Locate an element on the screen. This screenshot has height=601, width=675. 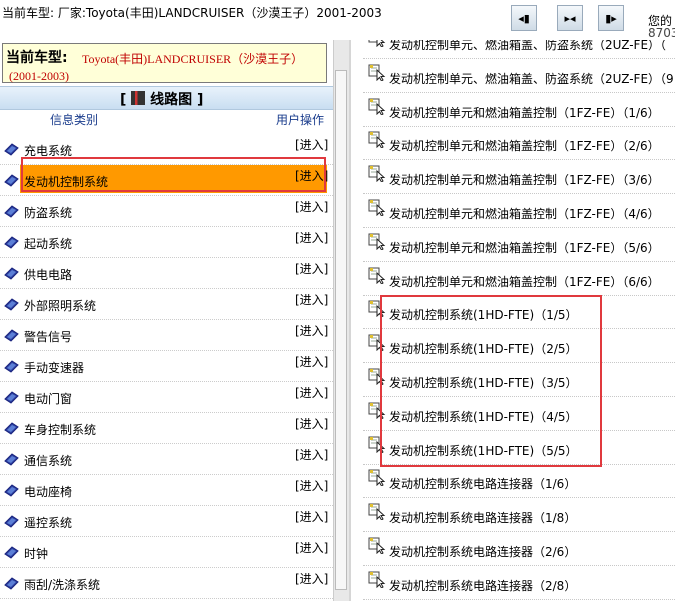
diagram-label: 发动机控制单元和燃油箱盖控制（1FZ-FE）（1/6） is located at coordinates (524, 112).